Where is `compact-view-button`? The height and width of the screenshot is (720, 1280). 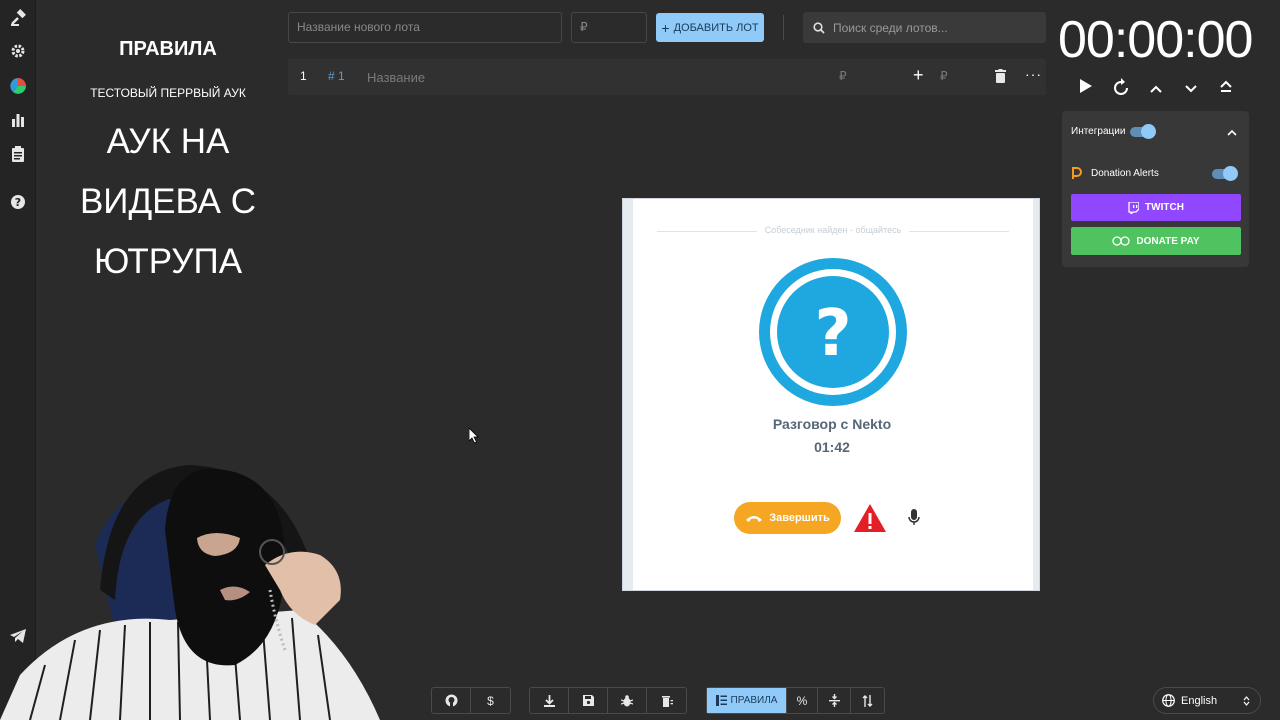
compact-view-button is located at coordinates (834, 700).